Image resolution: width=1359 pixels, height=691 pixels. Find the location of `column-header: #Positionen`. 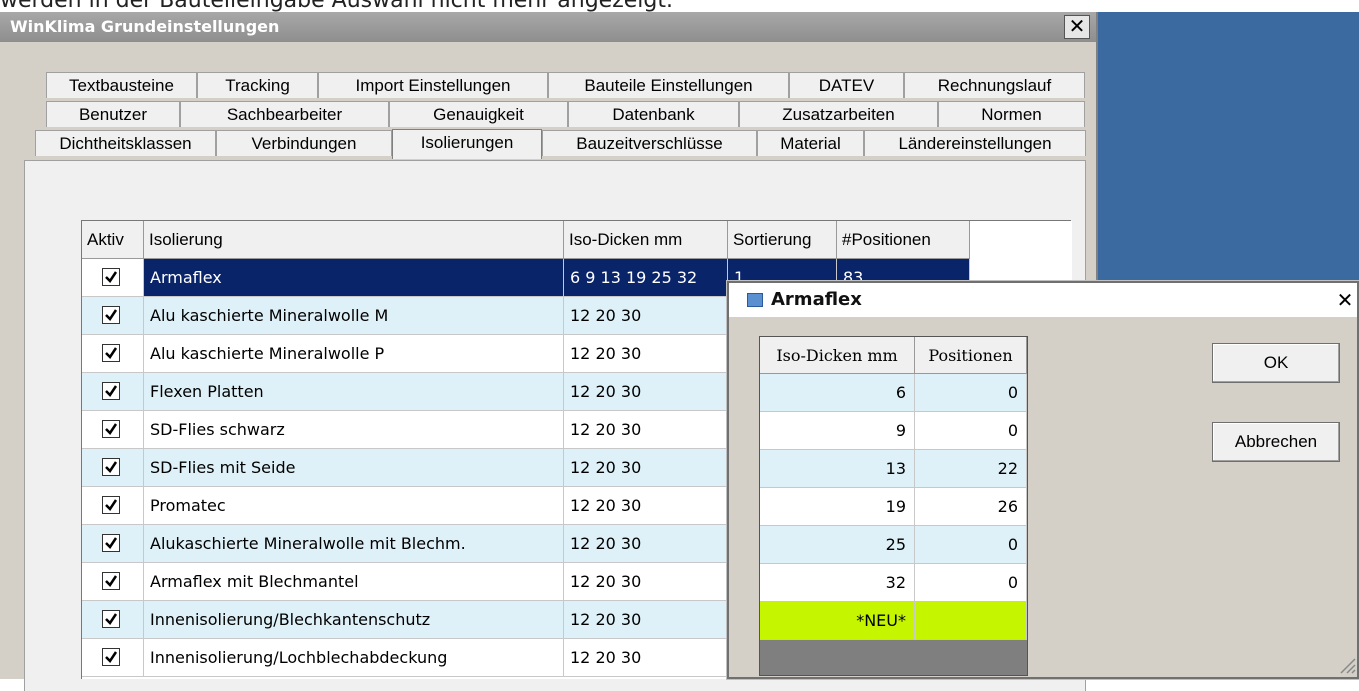

column-header: #Positionen is located at coordinates (903, 240).